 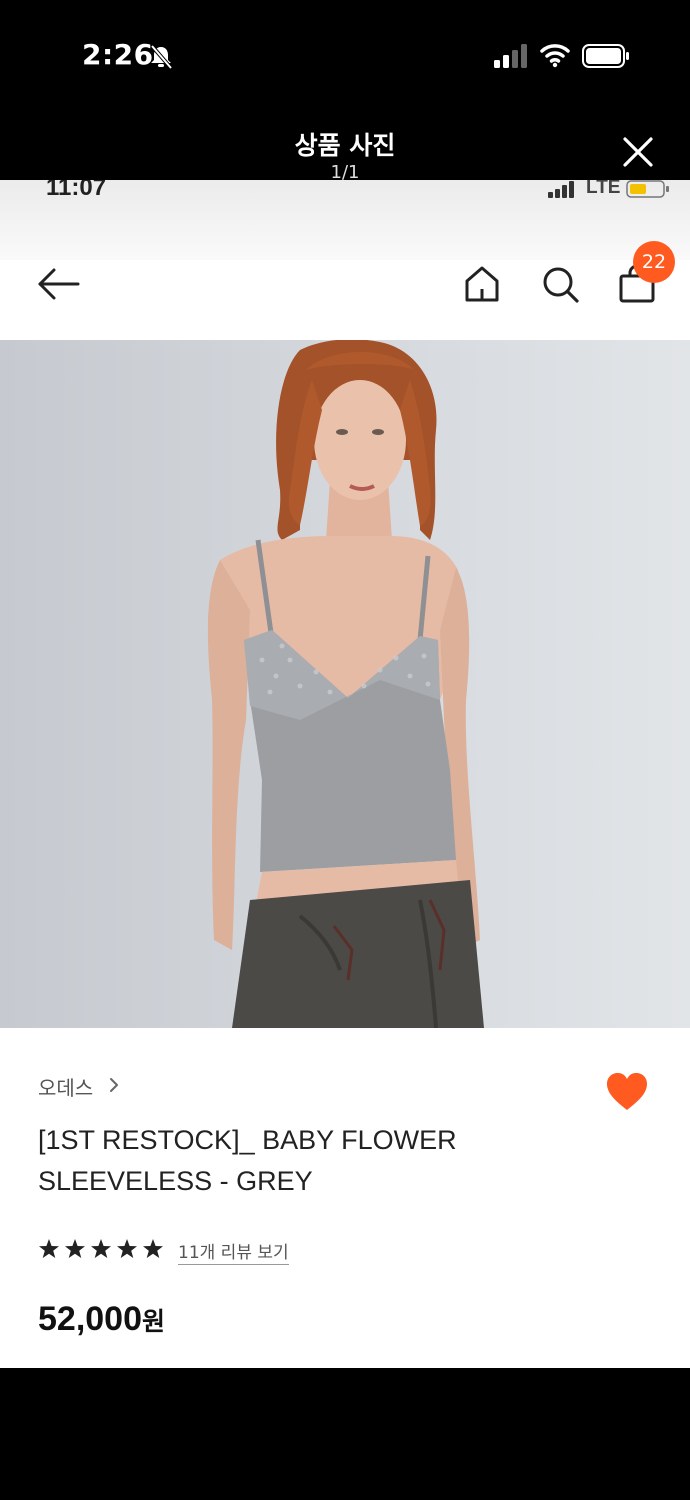 I want to click on battery-icon, so click(x=605, y=56).